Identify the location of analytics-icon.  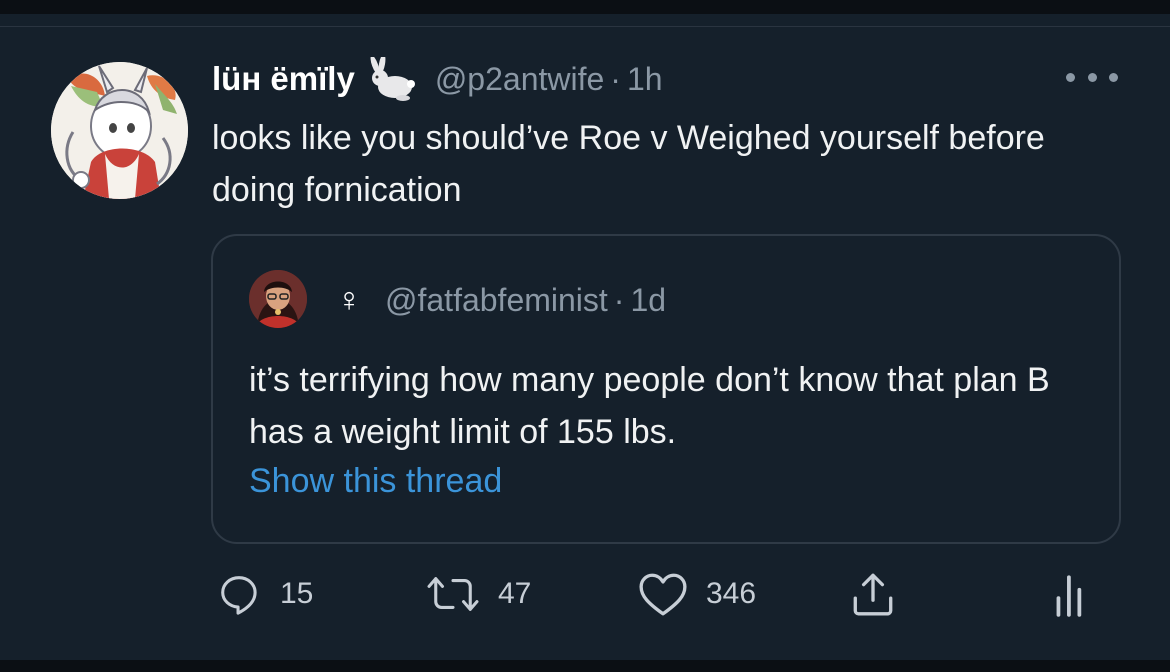
(1069, 596).